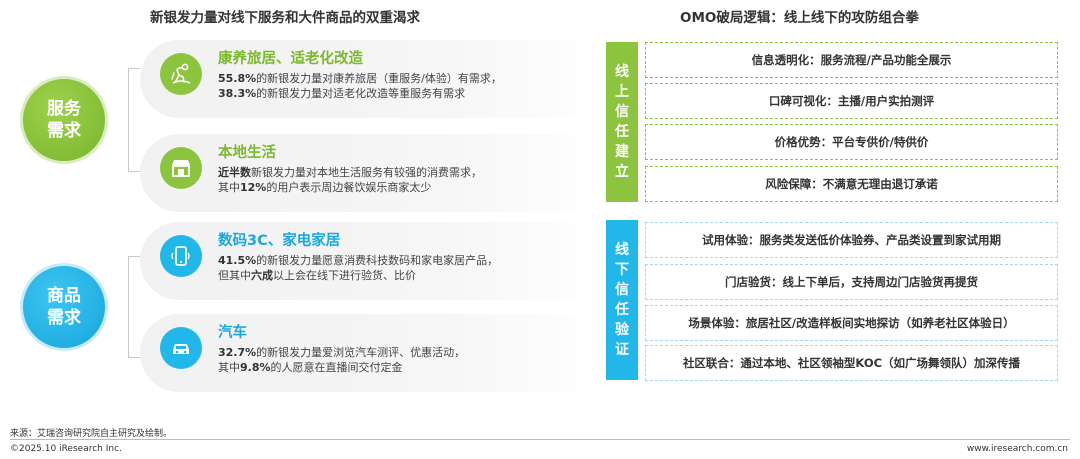 The width and height of the screenshot is (1080, 459). What do you see at coordinates (1017, 449) in the screenshot?
I see `website-link: www.iresearch.com.cn` at bounding box center [1017, 449].